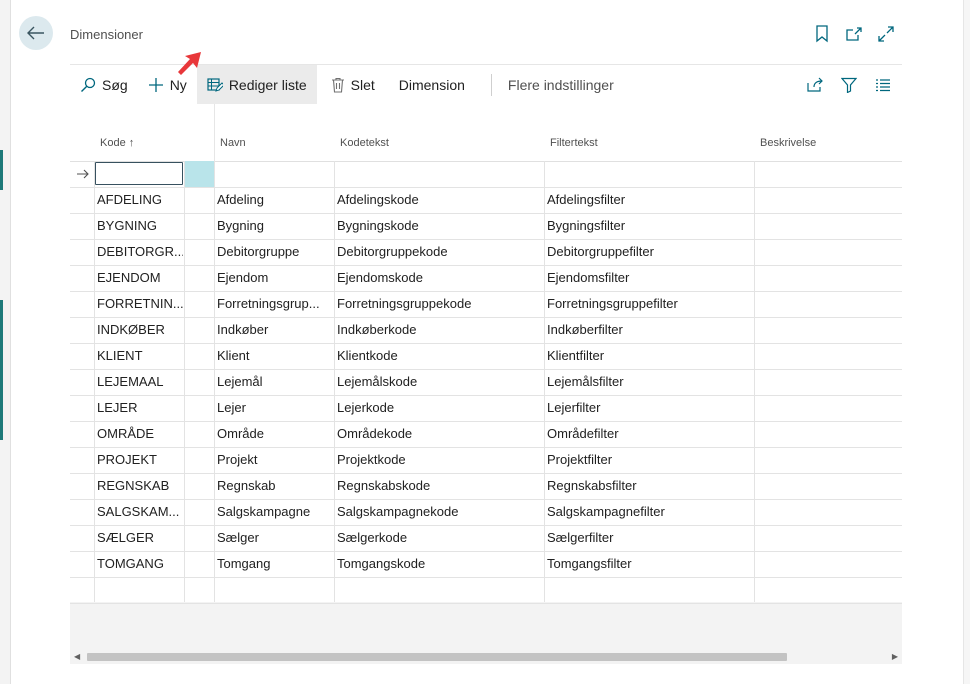  I want to click on column-header-kode: Kode ↑, so click(117, 143).